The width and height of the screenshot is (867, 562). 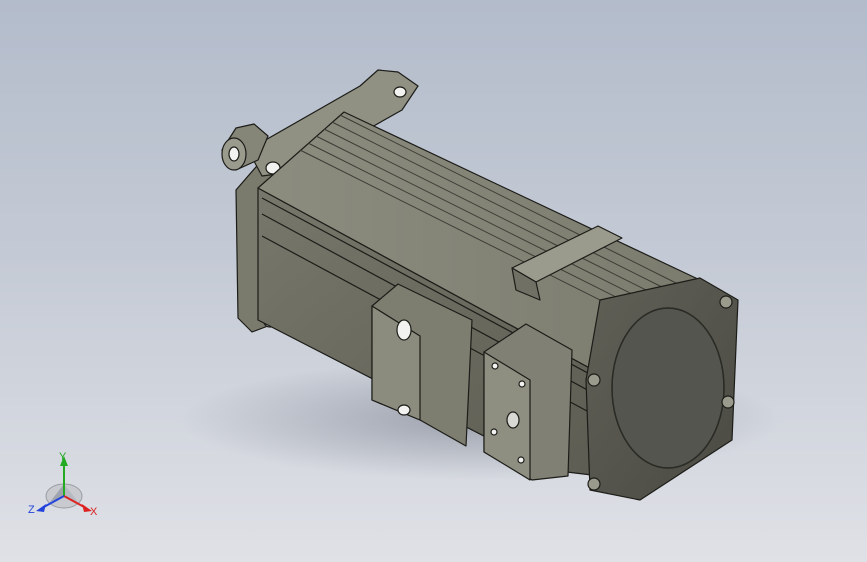 What do you see at coordinates (94, 512) in the screenshot?
I see `triad-x-label: X` at bounding box center [94, 512].